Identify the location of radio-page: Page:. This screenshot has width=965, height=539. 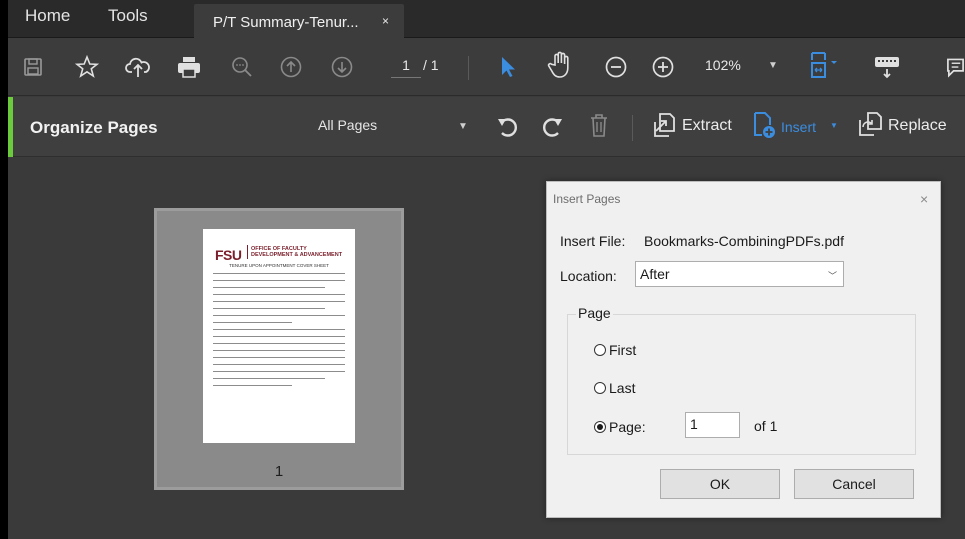
(620, 427).